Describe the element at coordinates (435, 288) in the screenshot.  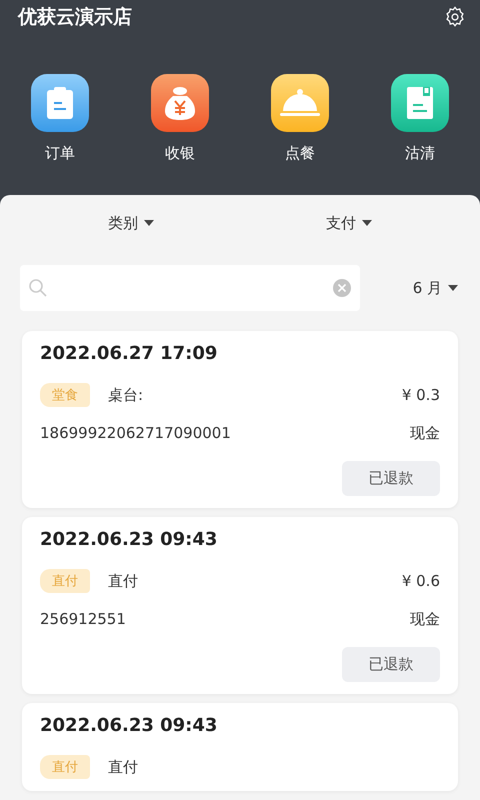
I see `month-dropdown: 6 月` at that location.